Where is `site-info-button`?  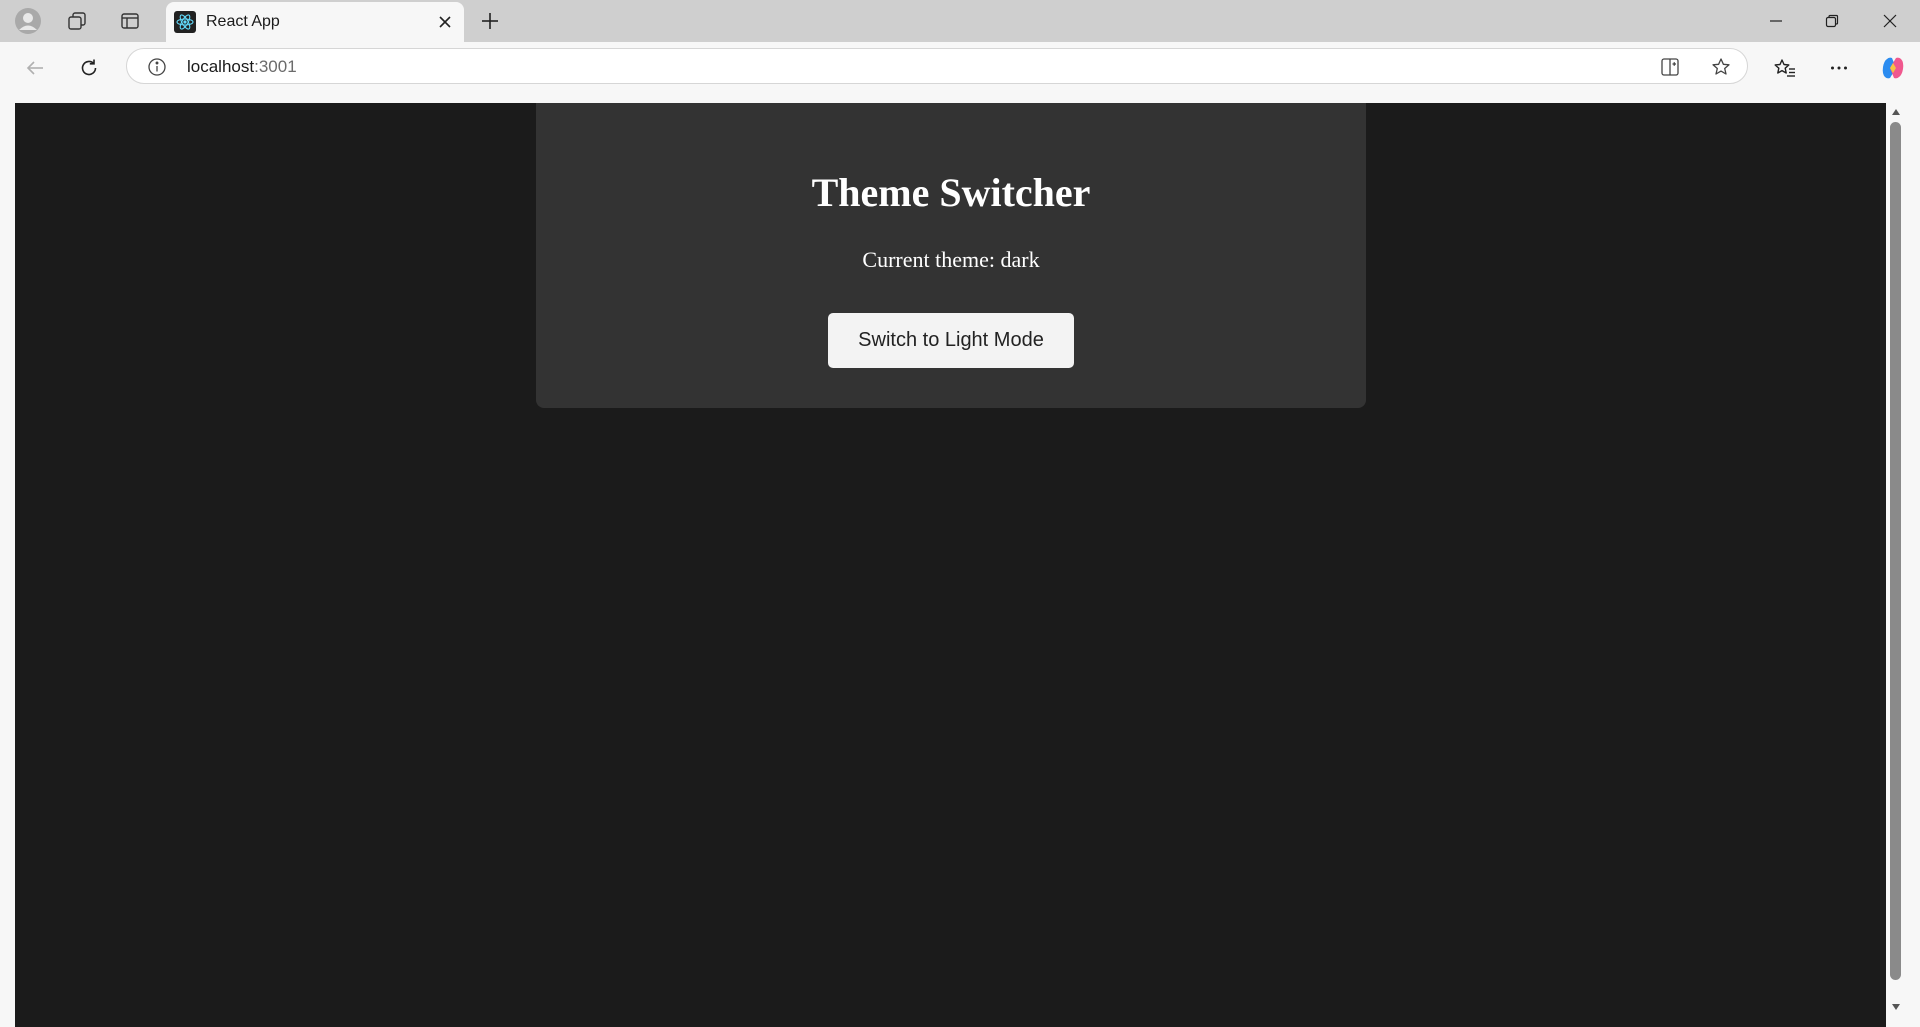 site-info-button is located at coordinates (157, 67).